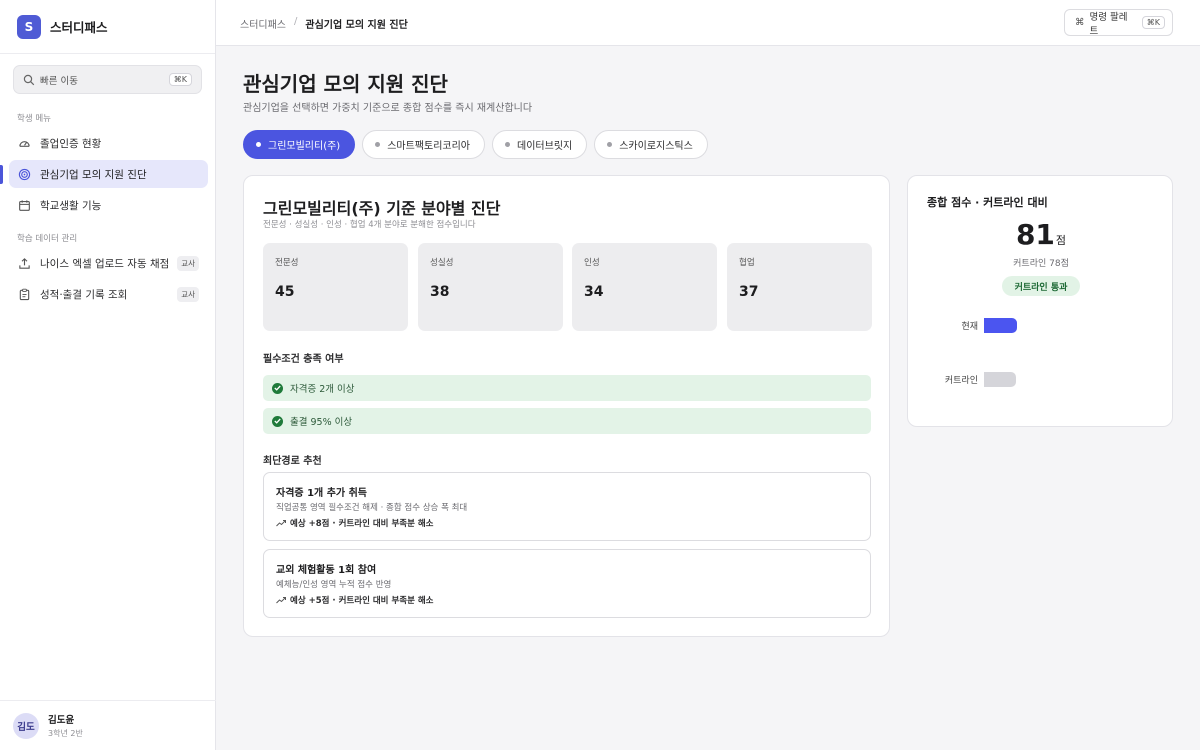 The width and height of the screenshot is (1200, 750). I want to click on company-chip-green-mobility: 그린모빌리티(주), so click(299, 144).